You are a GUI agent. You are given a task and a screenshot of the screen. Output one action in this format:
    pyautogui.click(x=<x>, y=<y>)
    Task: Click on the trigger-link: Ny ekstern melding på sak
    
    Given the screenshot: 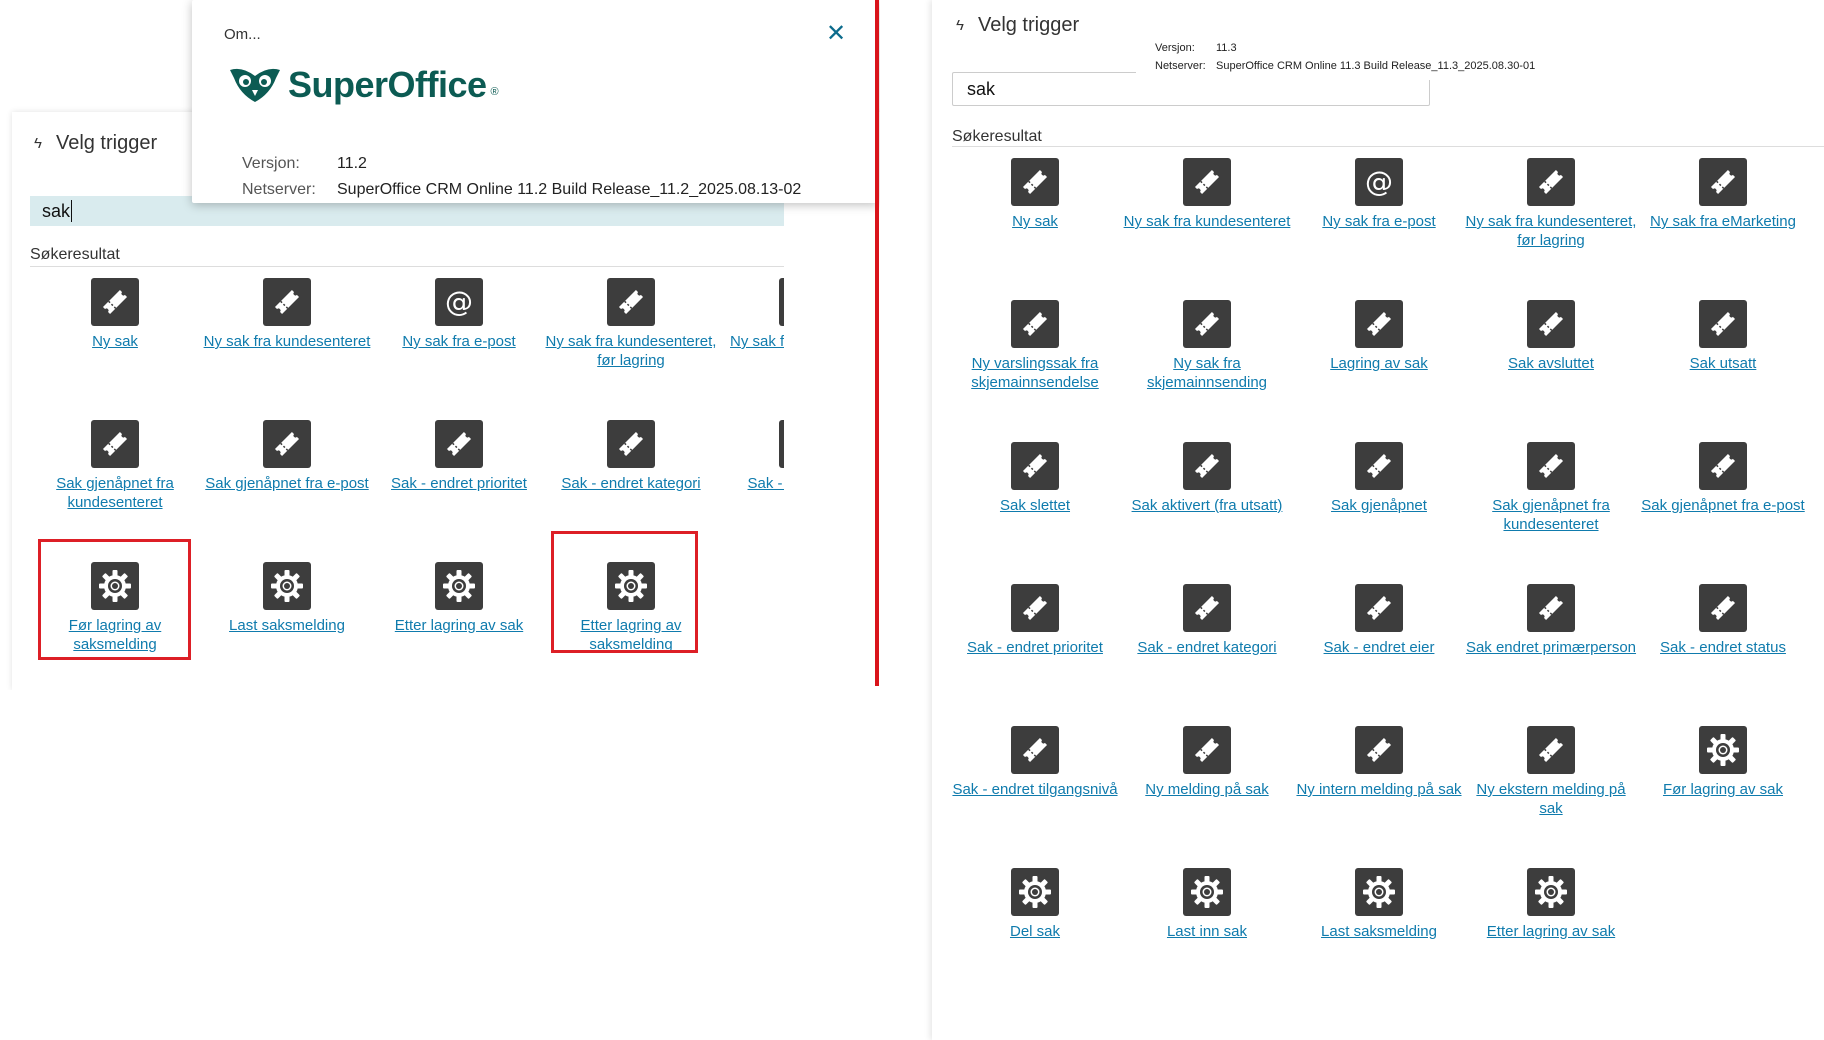 What is the action you would take?
    pyautogui.click(x=1551, y=799)
    